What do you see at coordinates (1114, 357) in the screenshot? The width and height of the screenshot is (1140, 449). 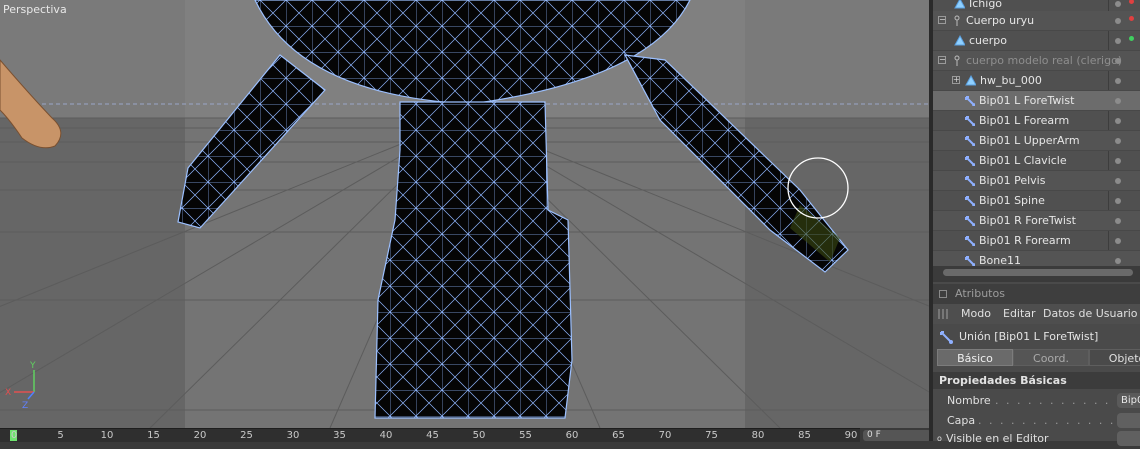 I see `tab-objeto: Objeto` at bounding box center [1114, 357].